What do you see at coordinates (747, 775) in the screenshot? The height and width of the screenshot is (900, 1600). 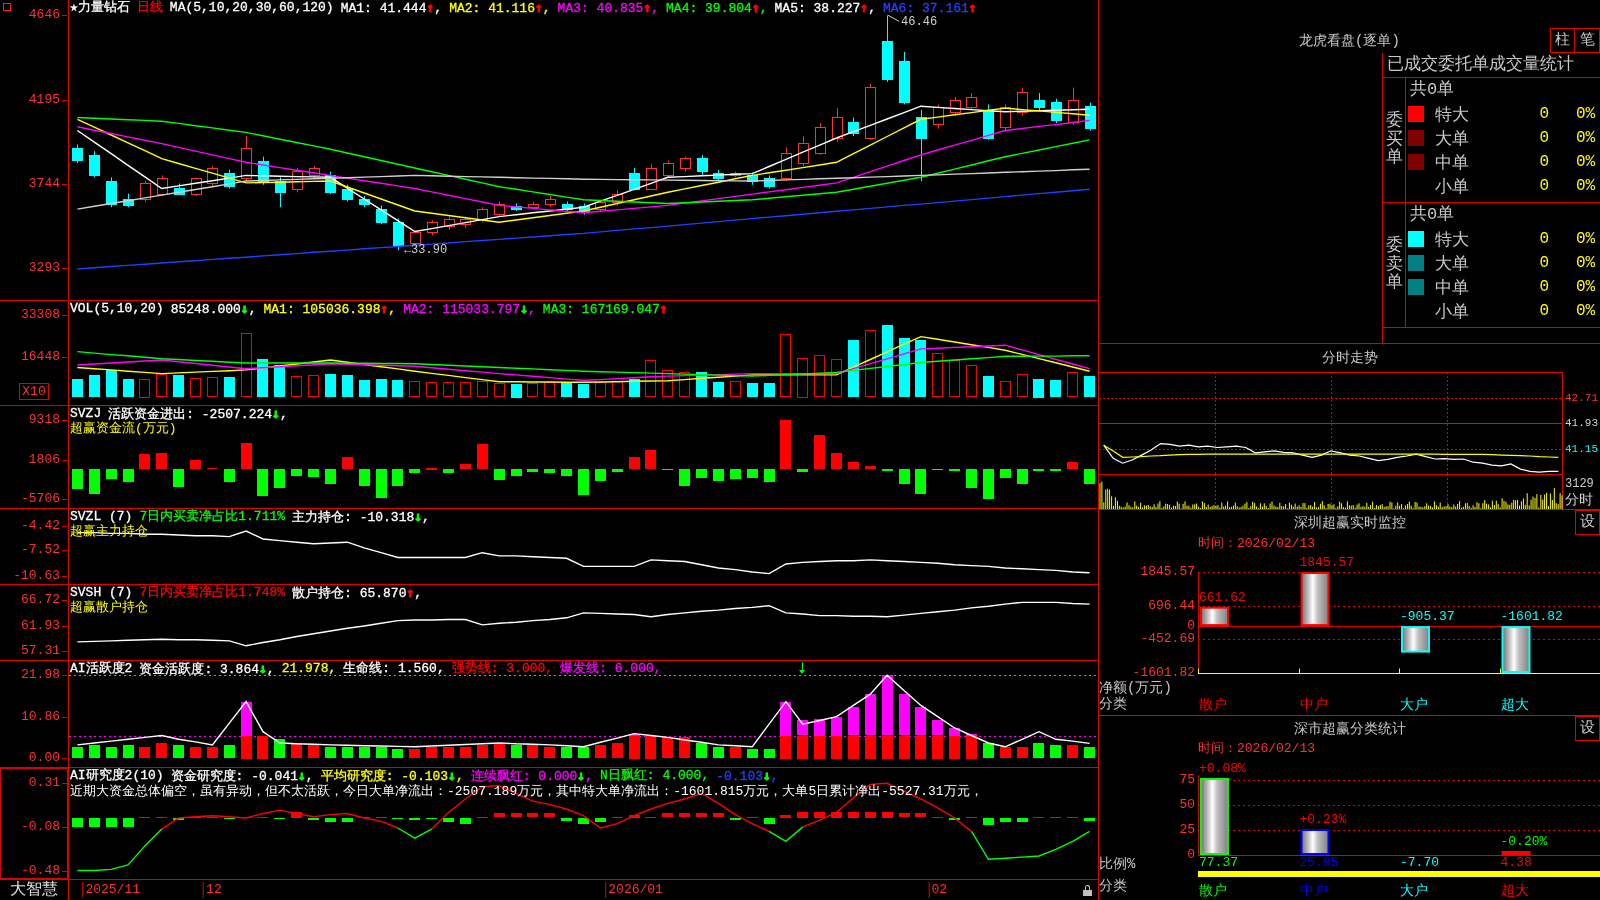 I see `legend-item: -0.103↓,` at bounding box center [747, 775].